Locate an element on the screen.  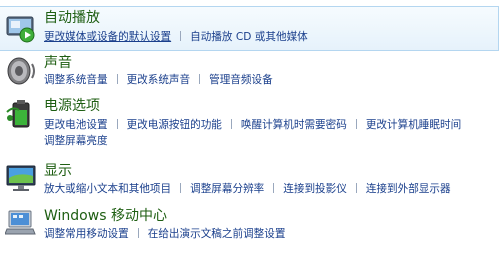
sound-links: 调整系统音量 更改系统声音 管理音频设备 is located at coordinates (271, 80).